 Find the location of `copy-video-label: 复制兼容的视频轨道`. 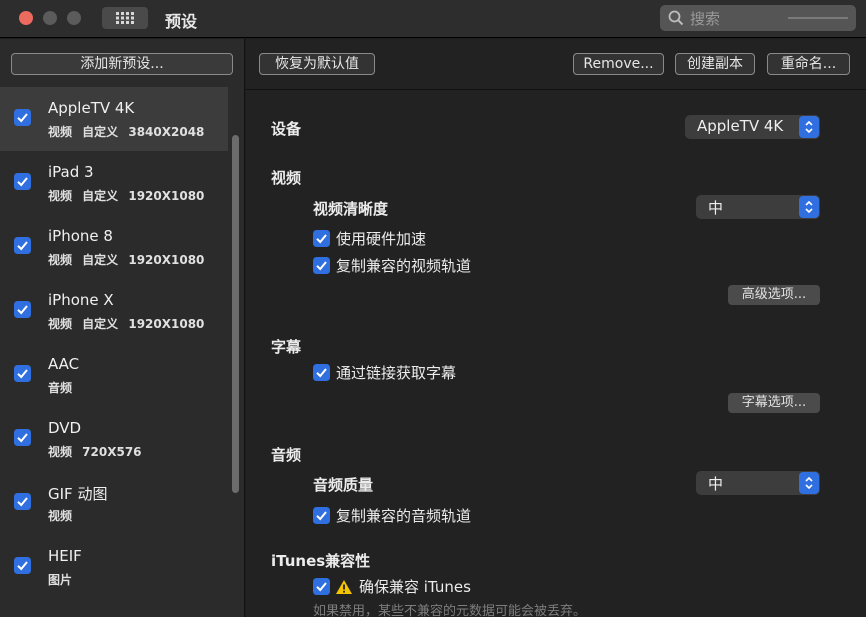

copy-video-label: 复制兼容的视频轨道 is located at coordinates (404, 266).